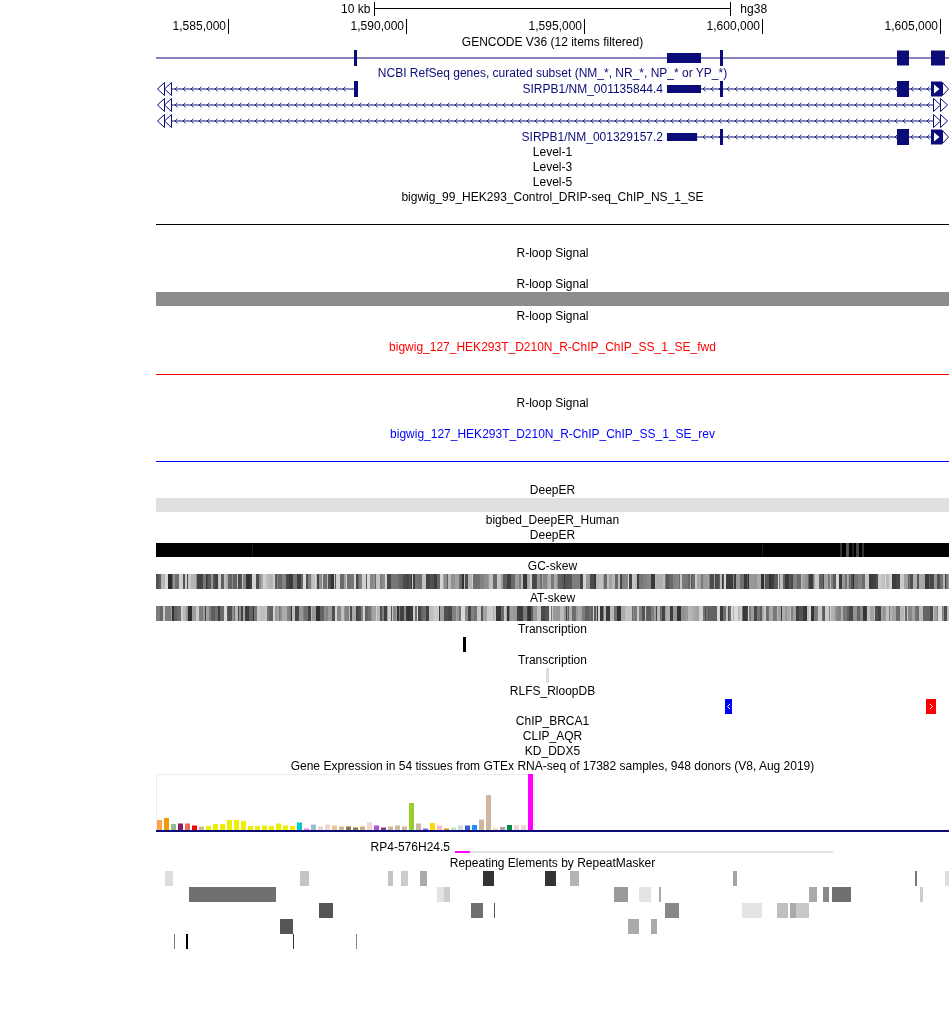  Describe the element at coordinates (931, 706) in the screenshot. I see `right-chevron-icon` at that location.